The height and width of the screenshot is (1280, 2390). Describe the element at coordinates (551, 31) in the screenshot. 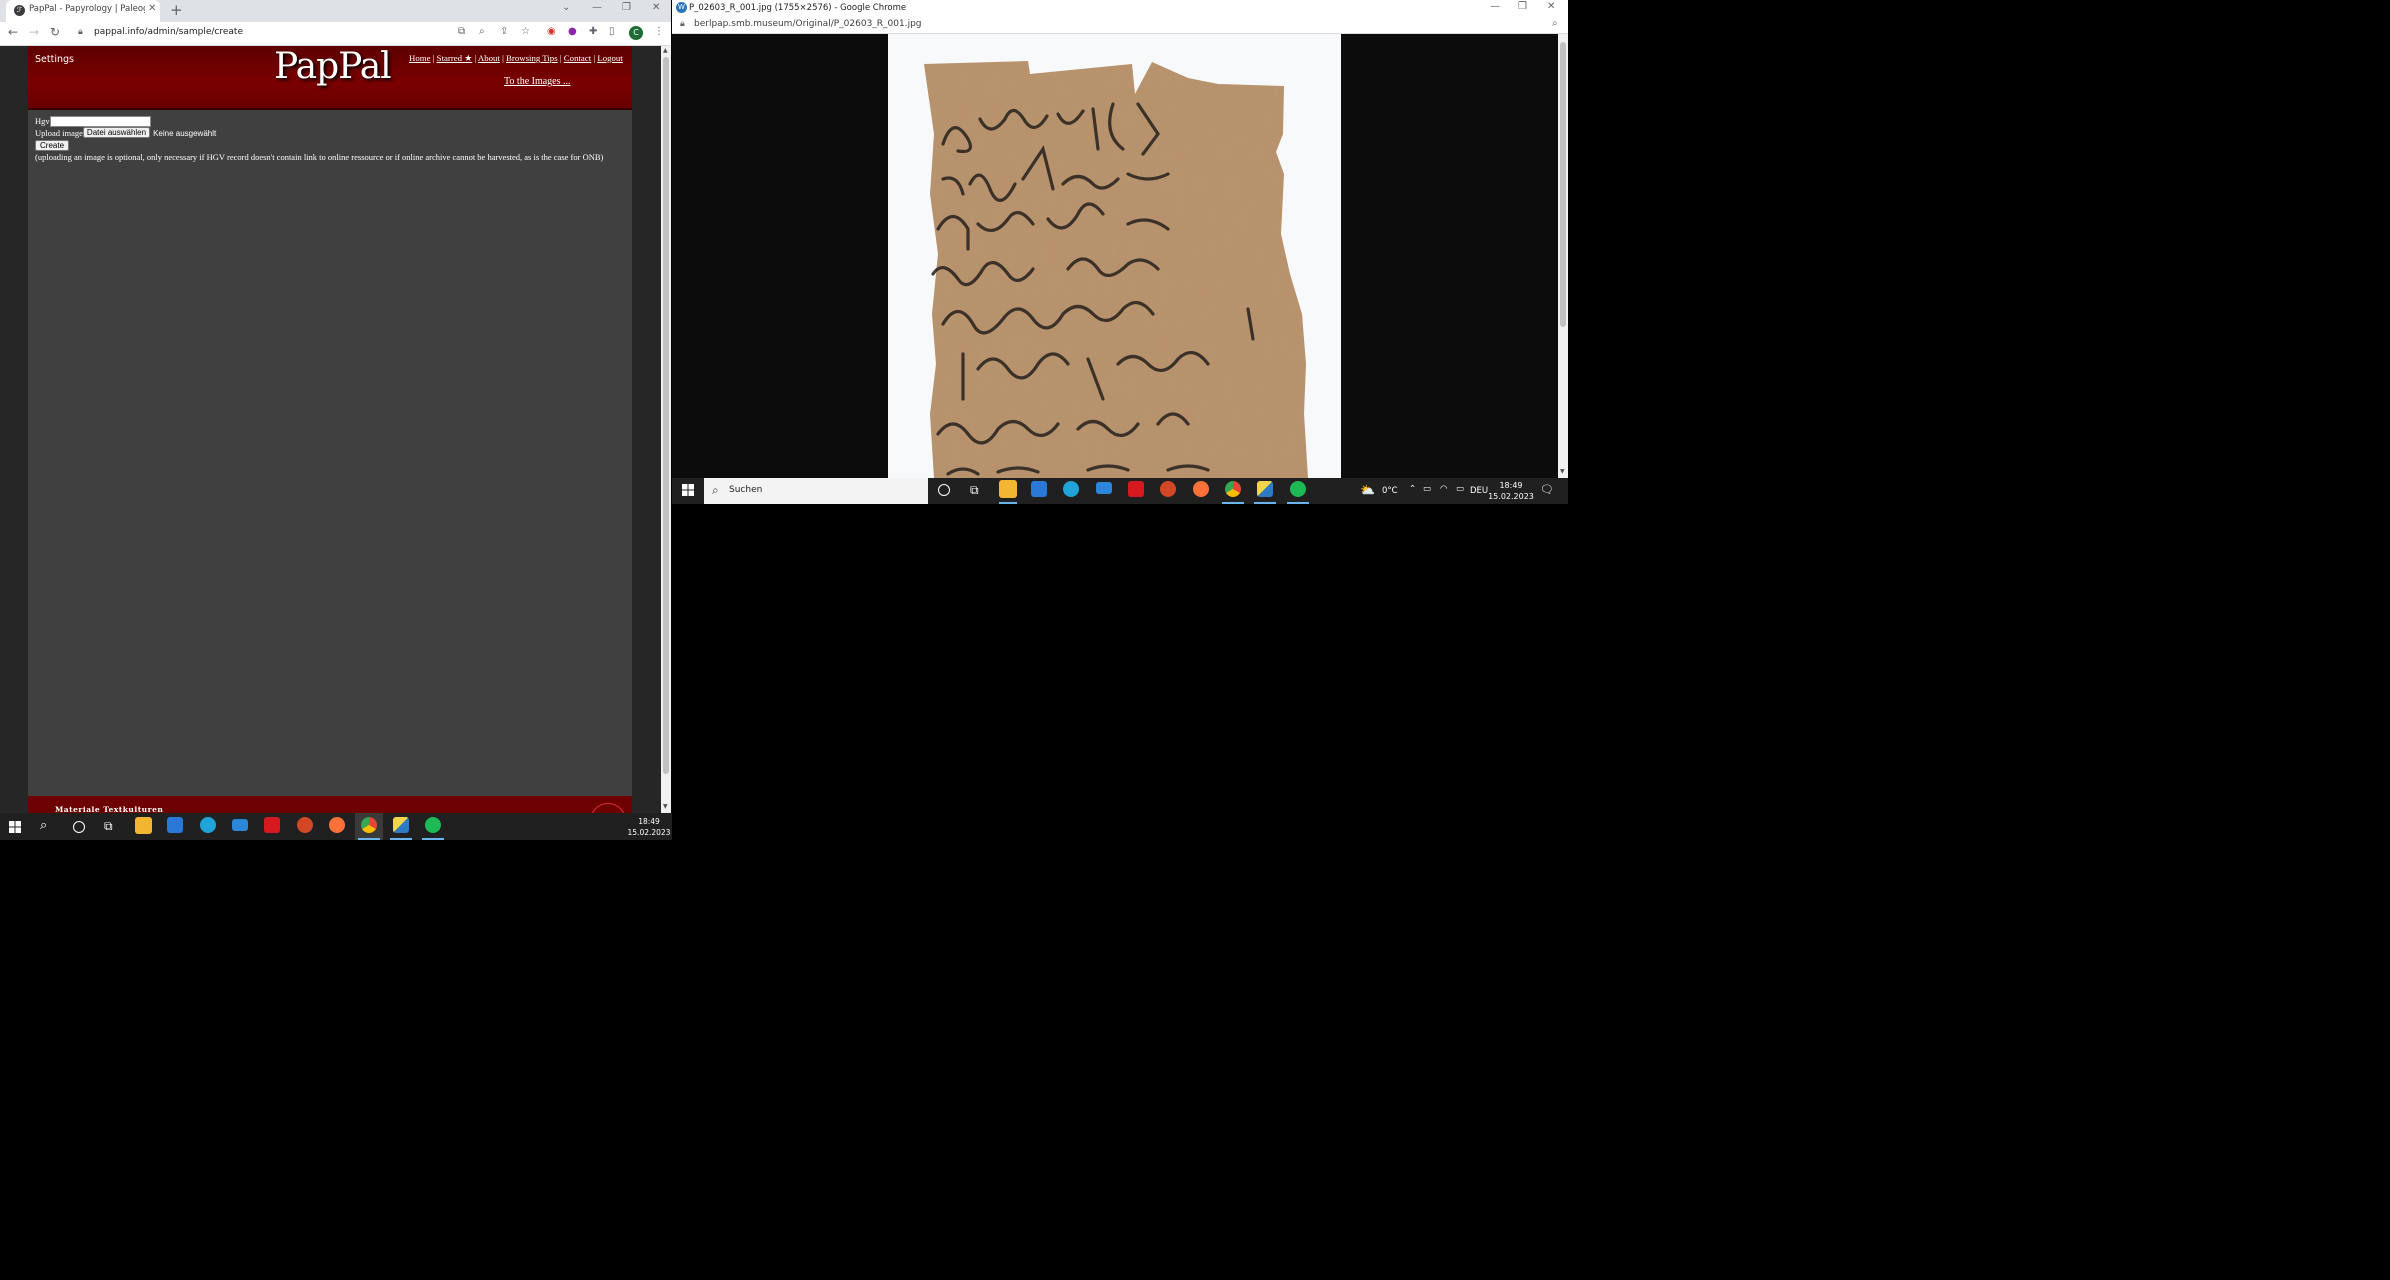

I see `extension-red-icon: ◉` at that location.